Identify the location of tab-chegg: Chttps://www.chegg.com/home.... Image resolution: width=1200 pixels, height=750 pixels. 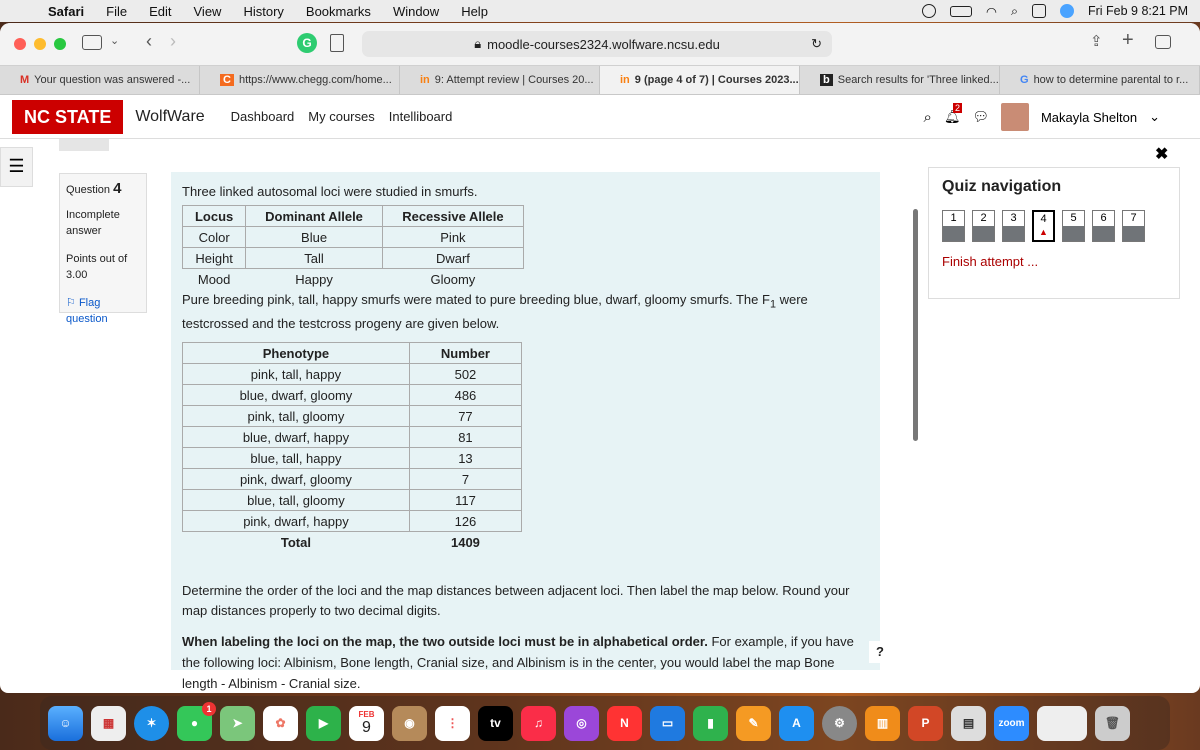
(300, 80).